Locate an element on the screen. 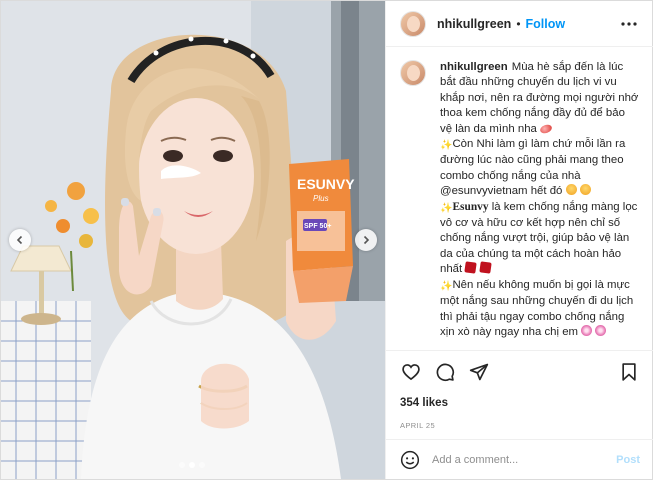 The height and width of the screenshot is (480, 653). carousel-indicator is located at coordinates (192, 465).